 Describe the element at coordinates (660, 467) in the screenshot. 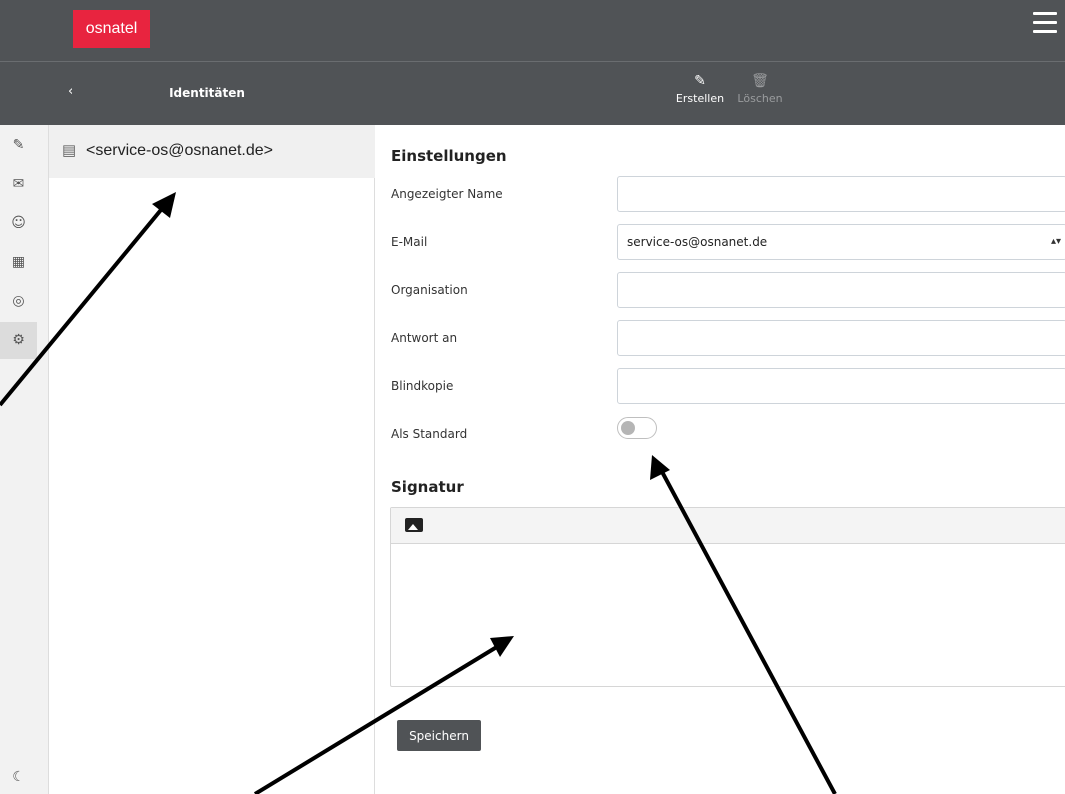

I see `arrow-head-toggle` at that location.